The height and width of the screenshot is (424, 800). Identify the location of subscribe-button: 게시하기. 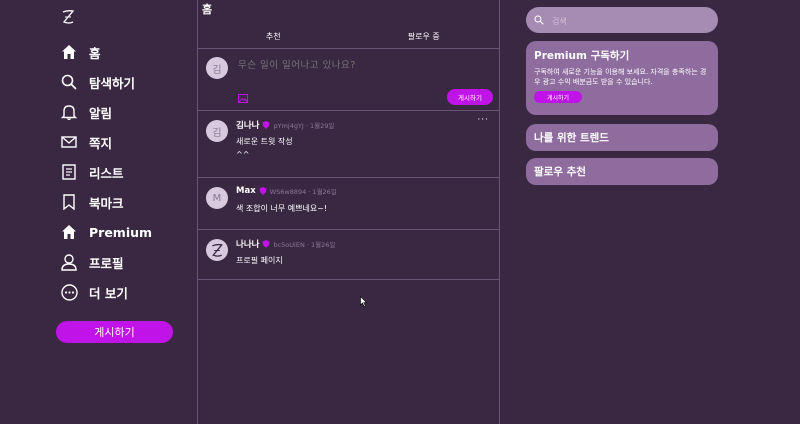
(558, 97).